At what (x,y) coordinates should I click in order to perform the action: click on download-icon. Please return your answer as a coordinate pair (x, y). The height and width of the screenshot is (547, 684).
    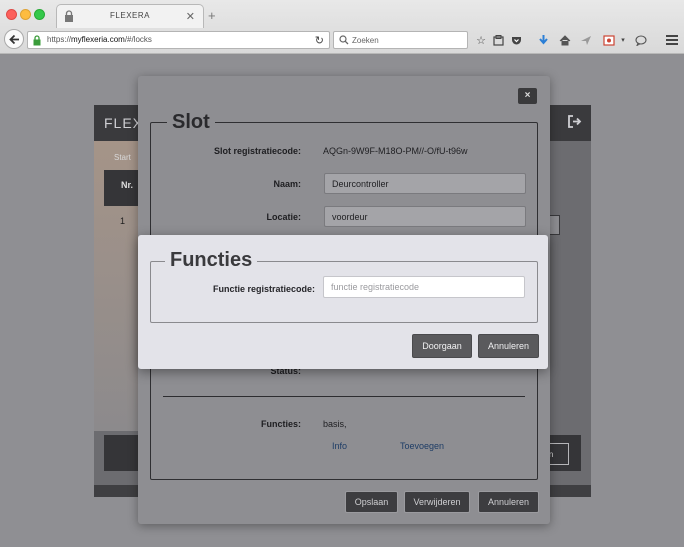
    Looking at the image, I should click on (543, 40).